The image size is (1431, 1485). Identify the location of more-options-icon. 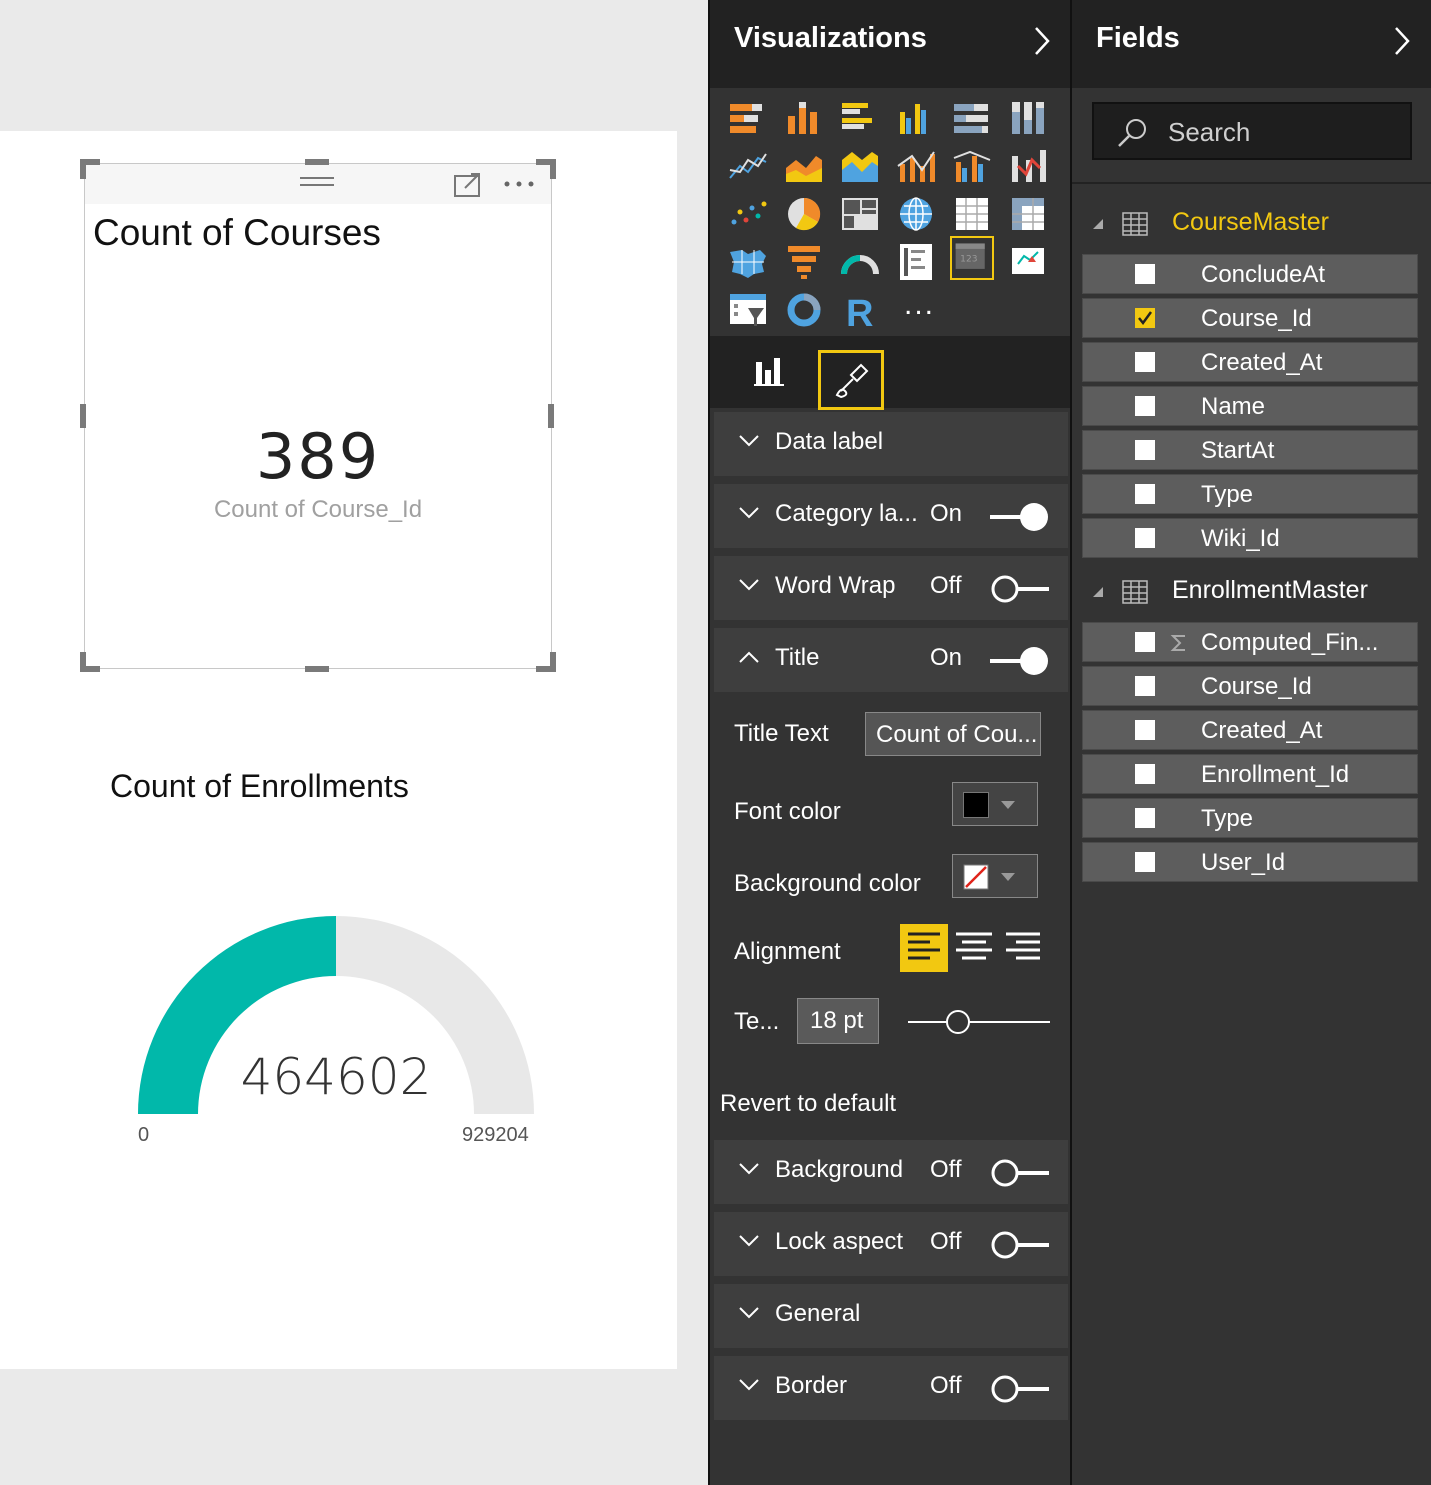
(520, 184).